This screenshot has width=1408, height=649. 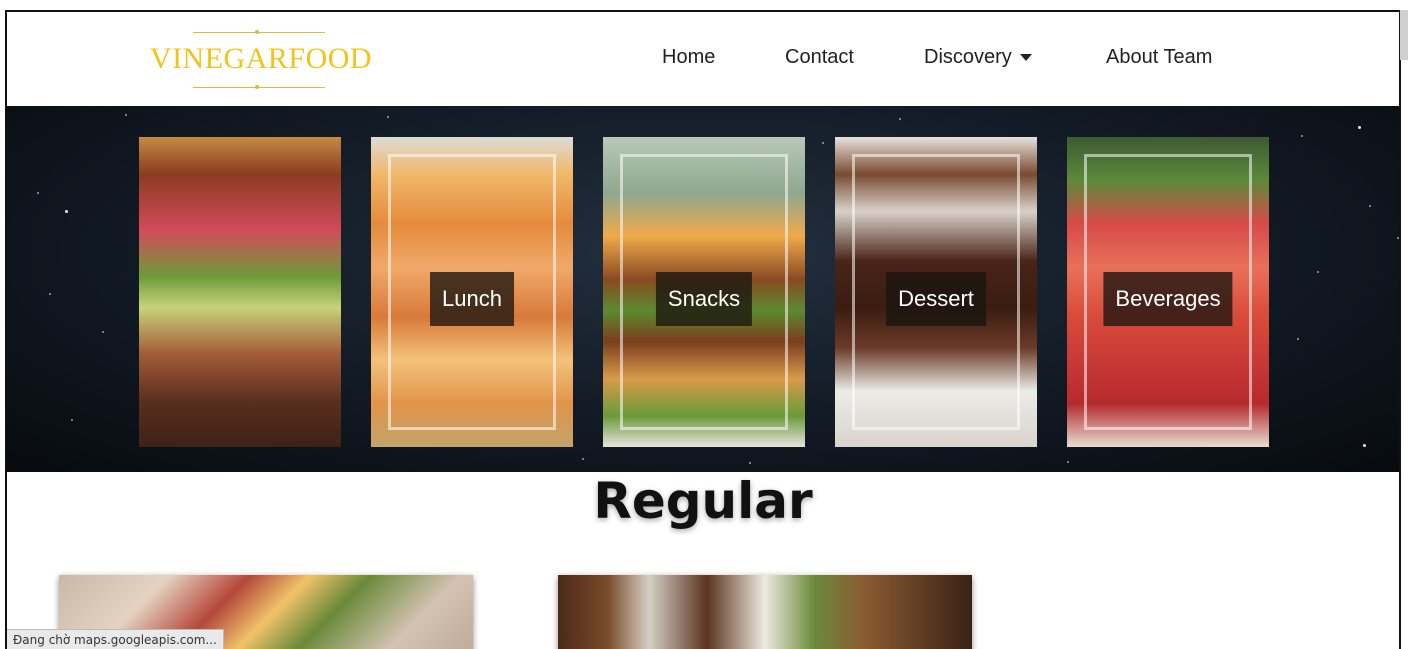 I want to click on logo-rule-bottom, so click(x=259, y=87).